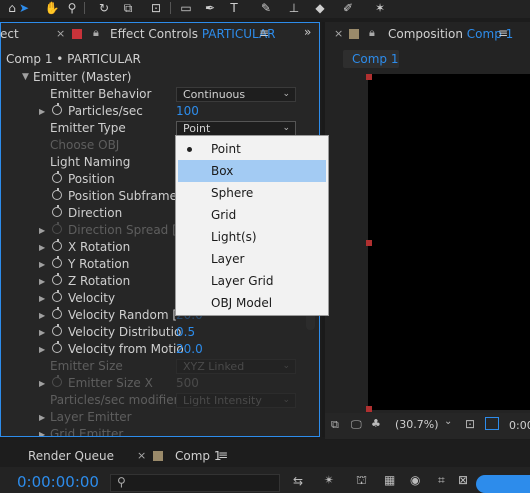  I want to click on camera-orbit-icon: ⧉, so click(128, 8).